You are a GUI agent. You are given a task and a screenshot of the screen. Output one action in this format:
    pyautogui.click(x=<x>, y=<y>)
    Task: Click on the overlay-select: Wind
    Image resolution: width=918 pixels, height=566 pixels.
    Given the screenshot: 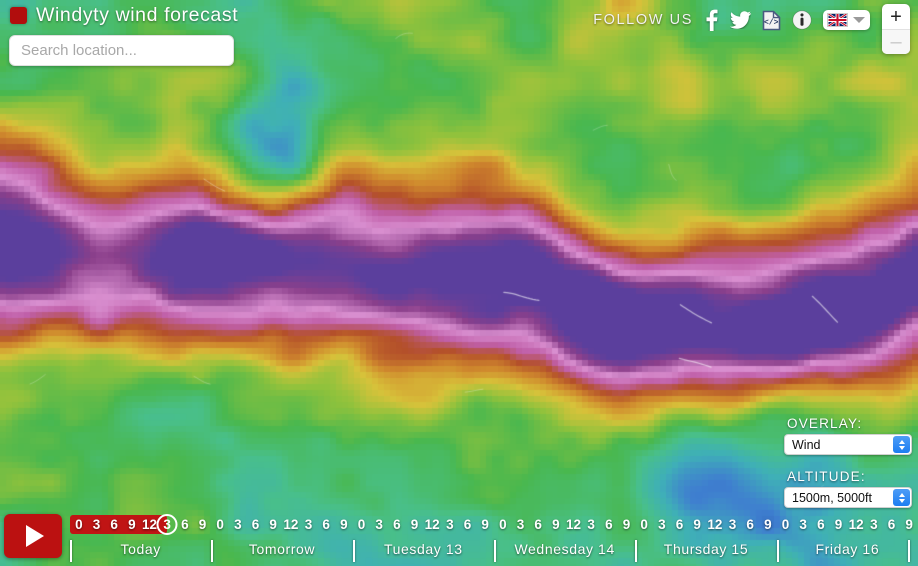 What is the action you would take?
    pyautogui.click(x=848, y=444)
    